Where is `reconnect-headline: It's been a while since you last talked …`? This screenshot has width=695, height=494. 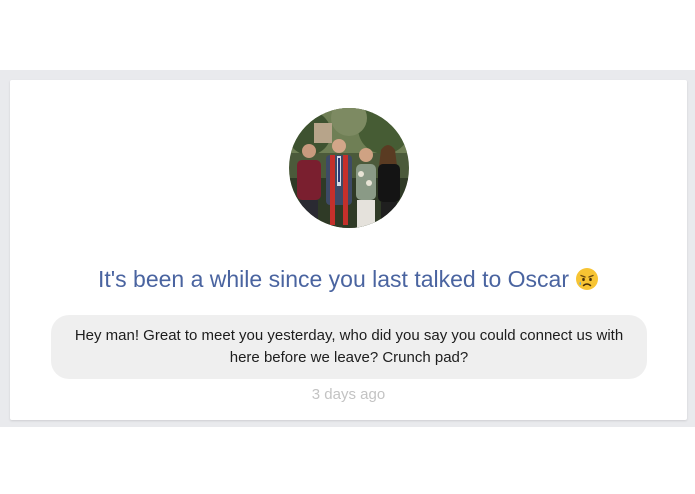 reconnect-headline: It's been a while since you last talked … is located at coordinates (348, 281).